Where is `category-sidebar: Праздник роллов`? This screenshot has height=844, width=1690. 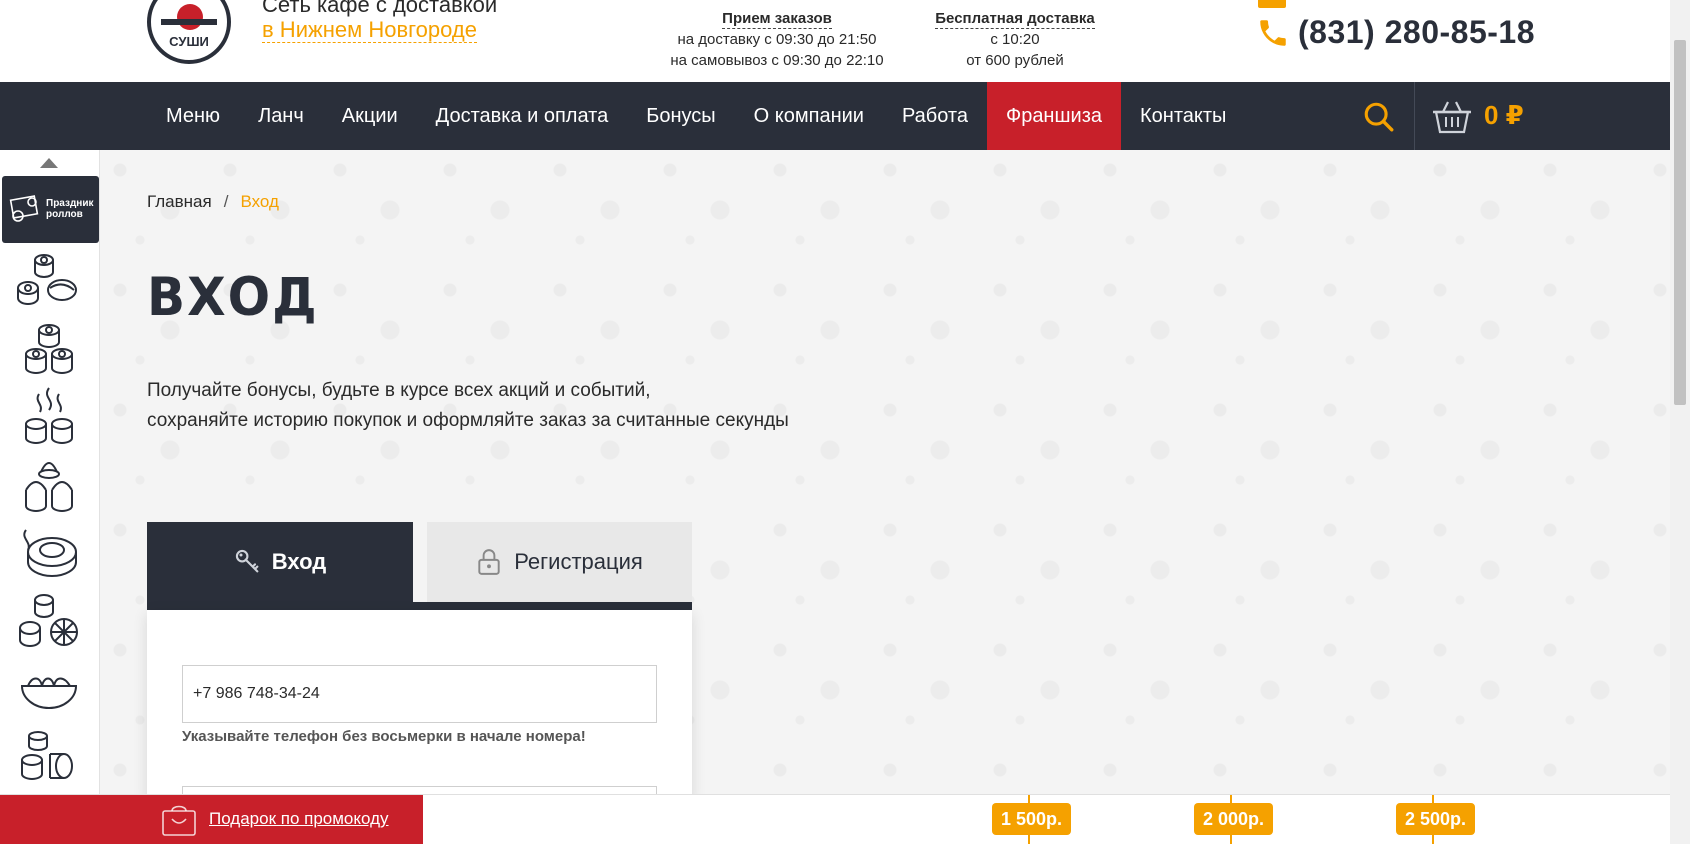 category-sidebar: Праздник роллов is located at coordinates (50, 472).